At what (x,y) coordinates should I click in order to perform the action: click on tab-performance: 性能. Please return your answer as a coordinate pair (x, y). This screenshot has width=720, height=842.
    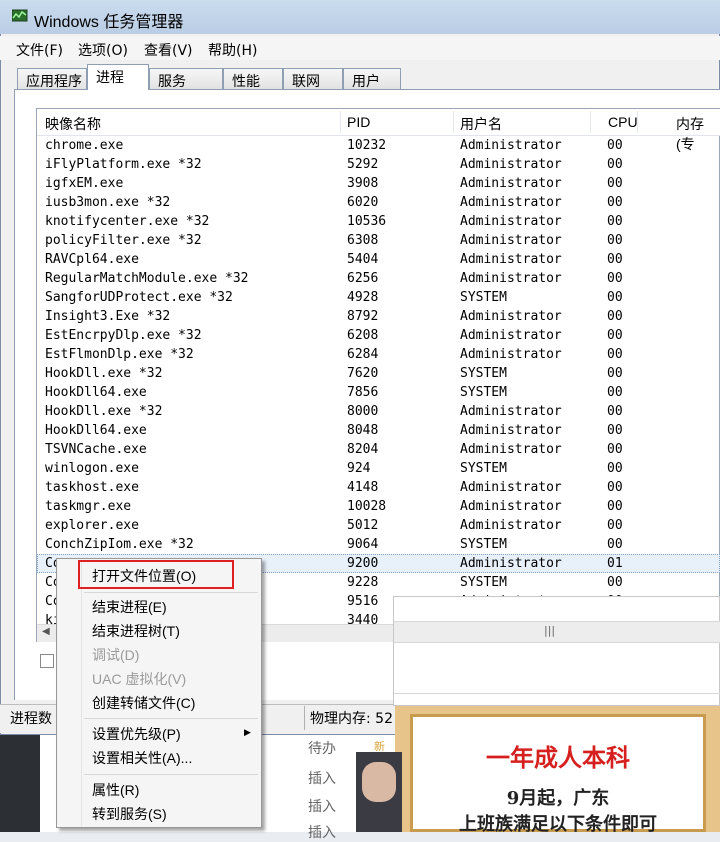
    Looking at the image, I should click on (253, 79).